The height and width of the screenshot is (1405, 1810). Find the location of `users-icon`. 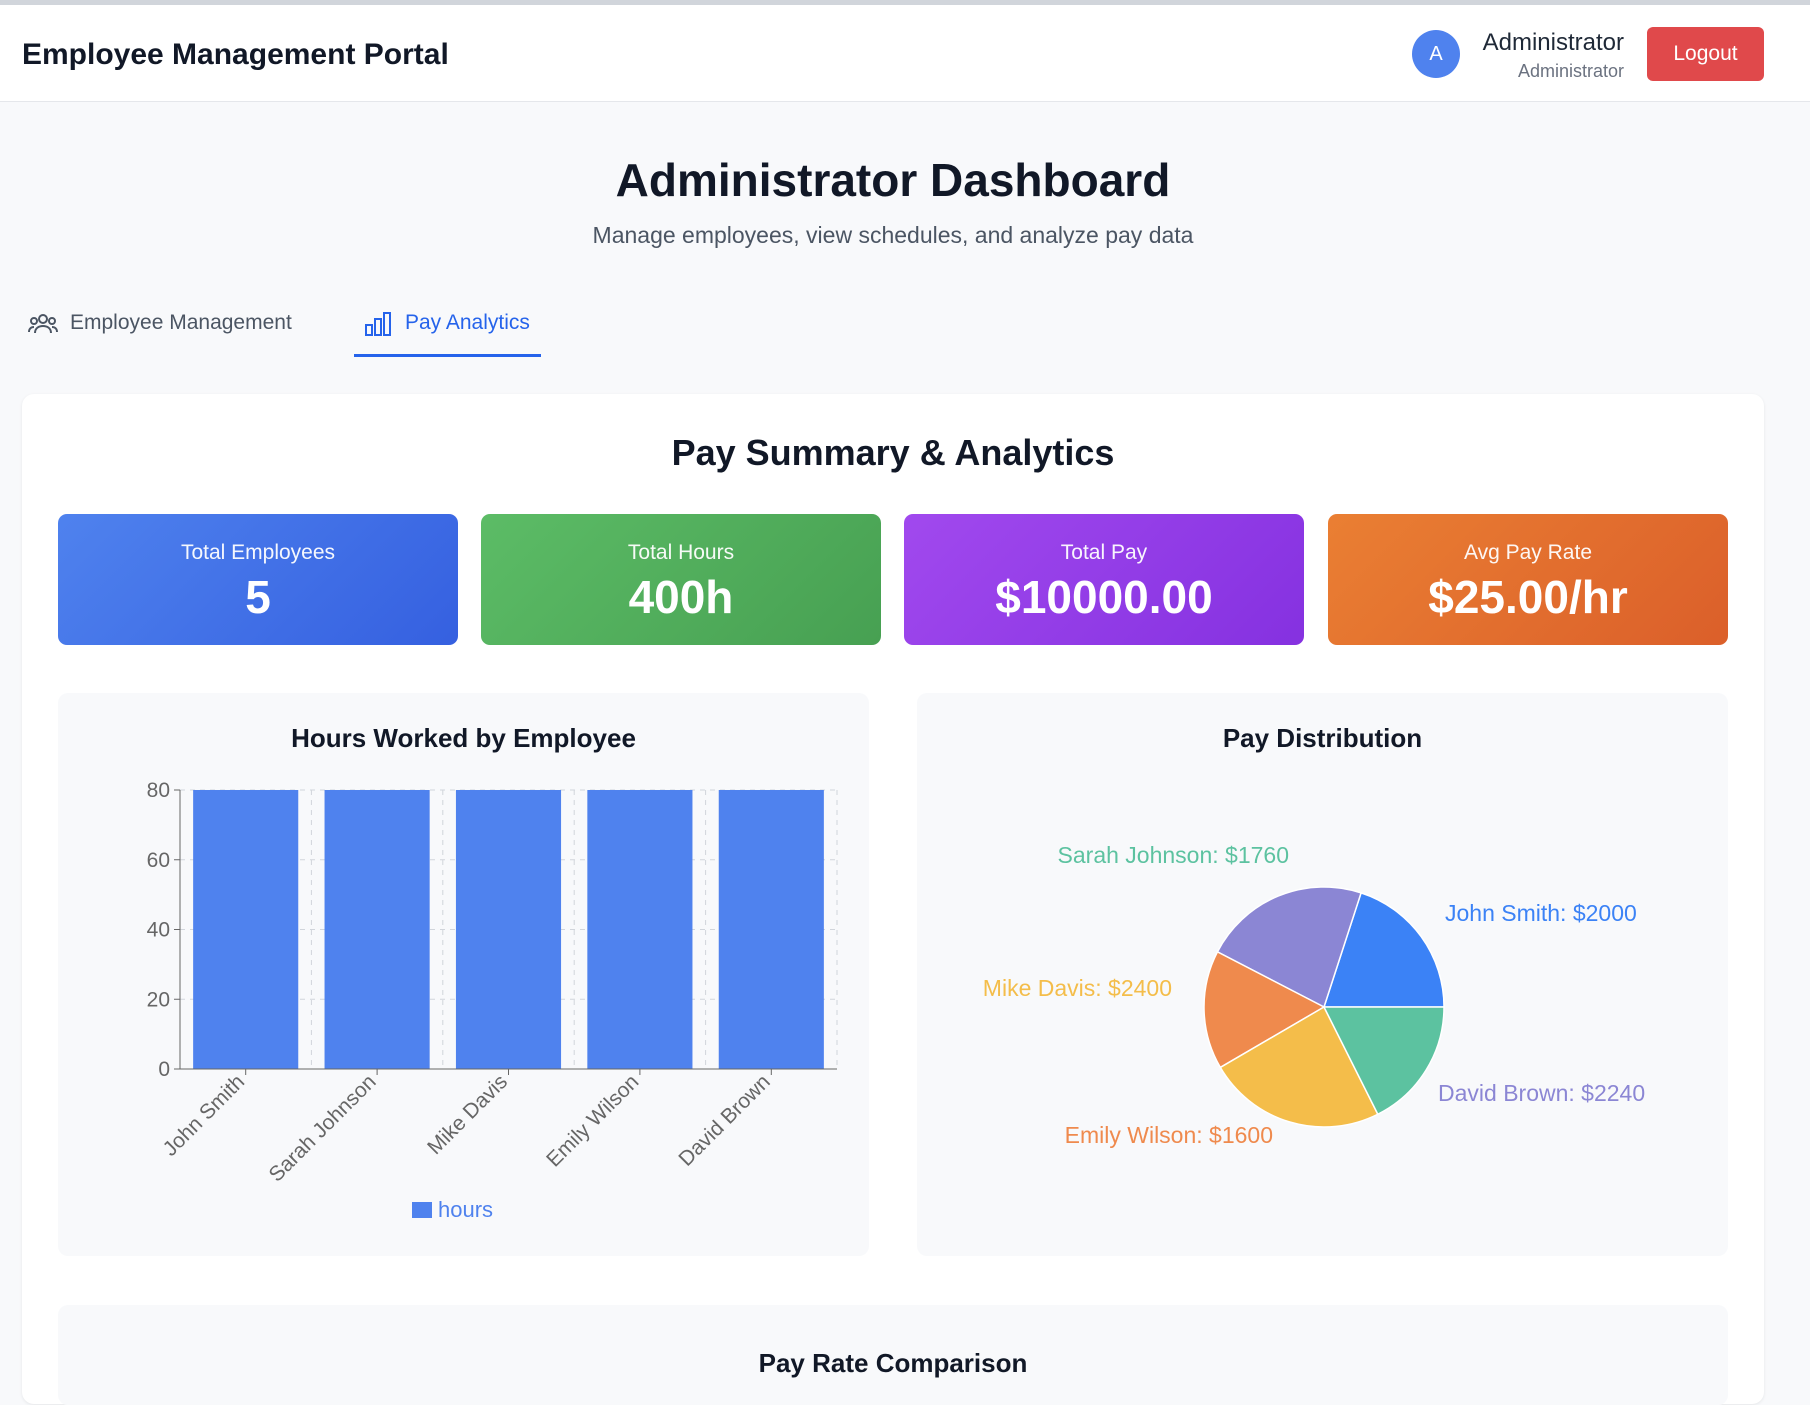

users-icon is located at coordinates (43, 327).